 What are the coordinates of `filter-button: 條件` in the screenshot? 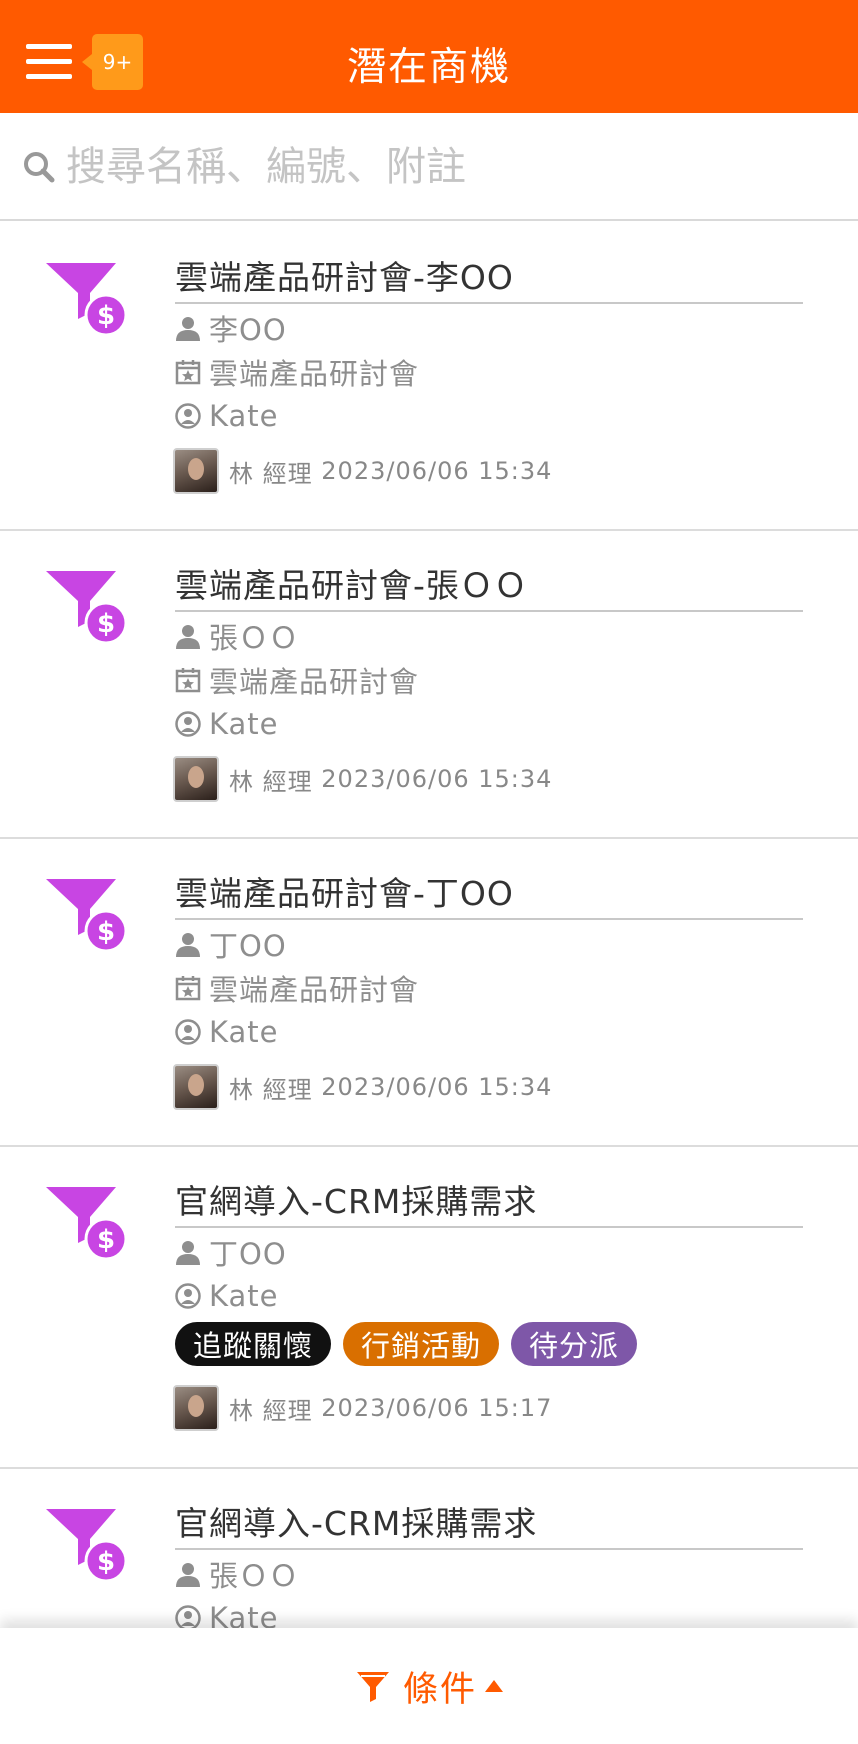 It's located at (429, 1686).